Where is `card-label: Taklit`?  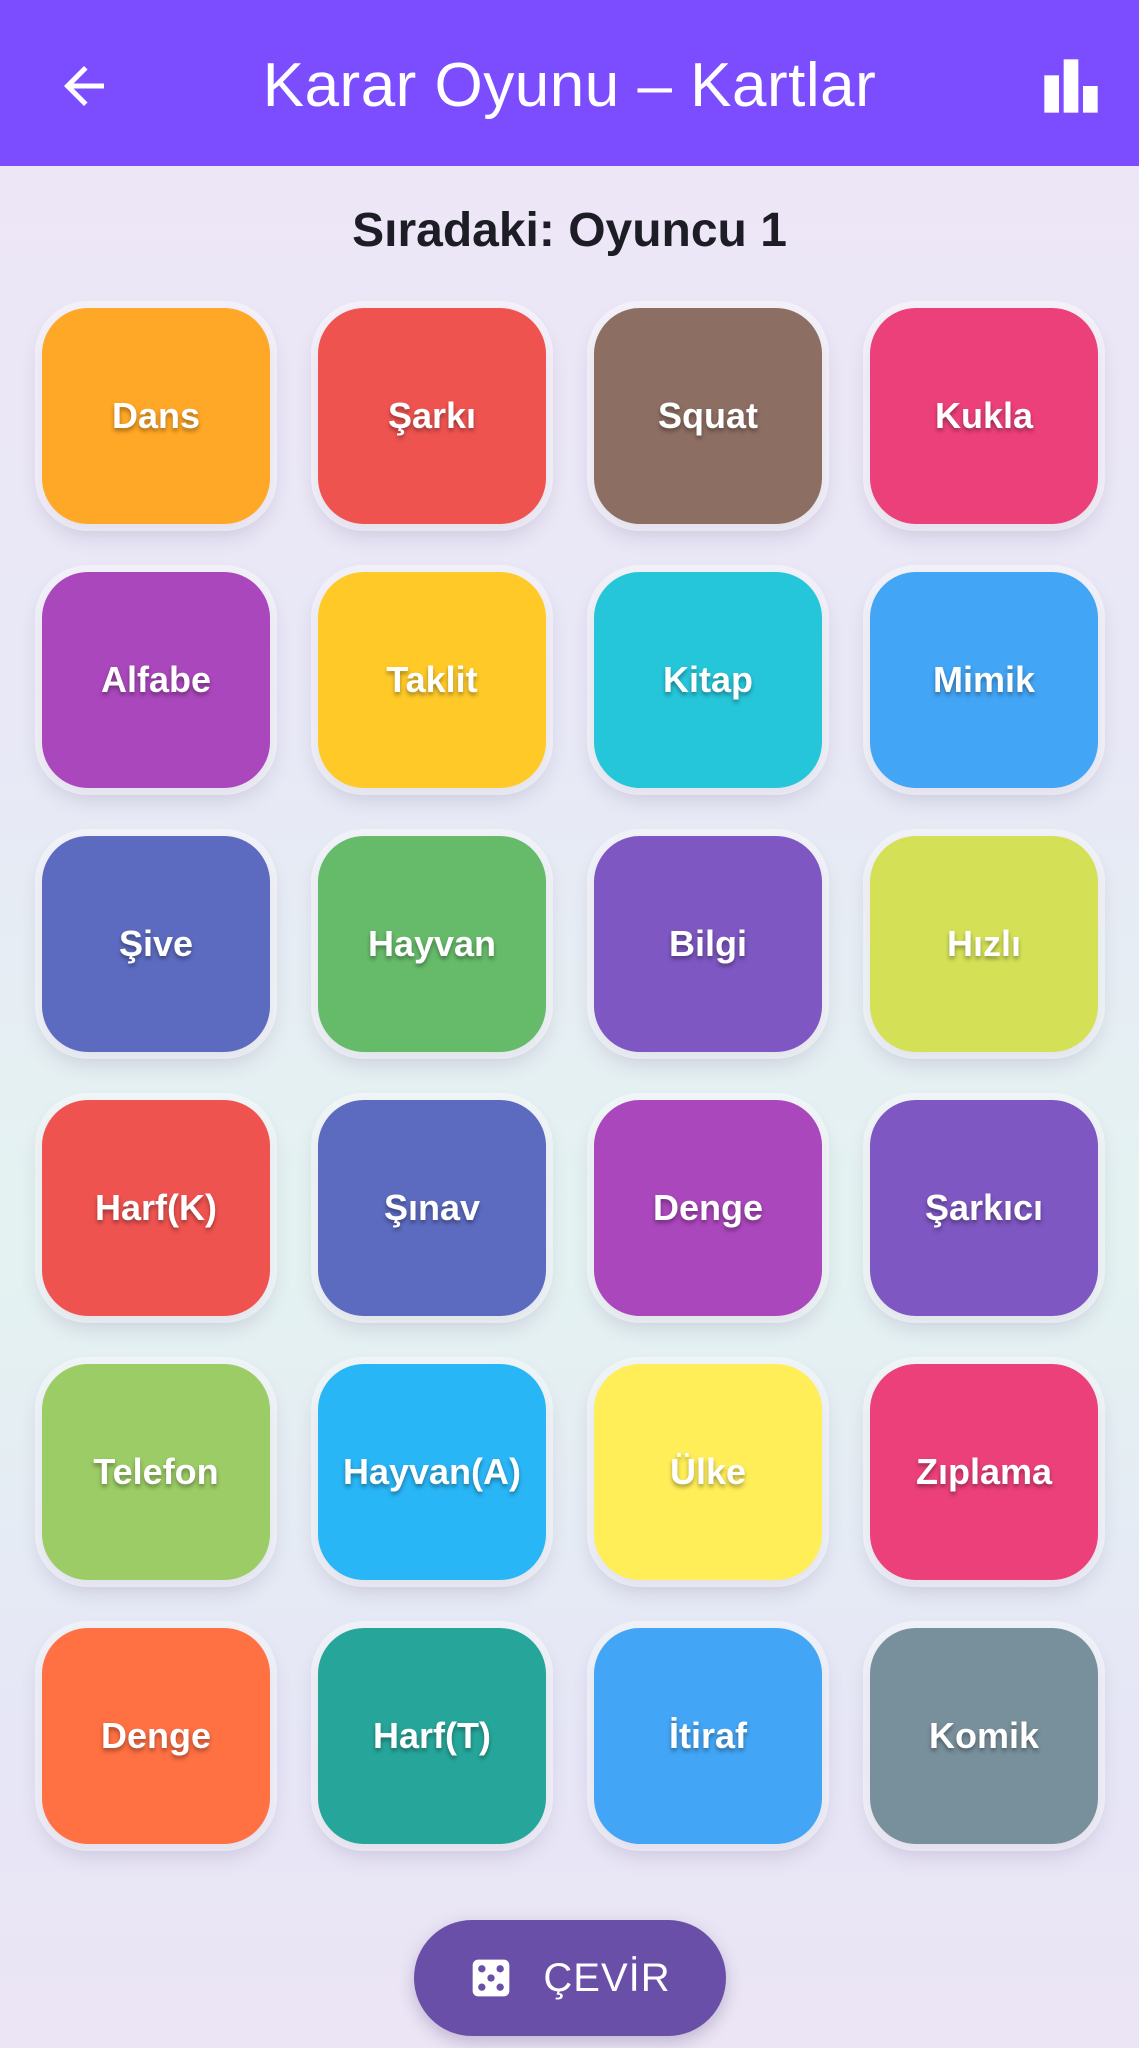 card-label: Taklit is located at coordinates (432, 679).